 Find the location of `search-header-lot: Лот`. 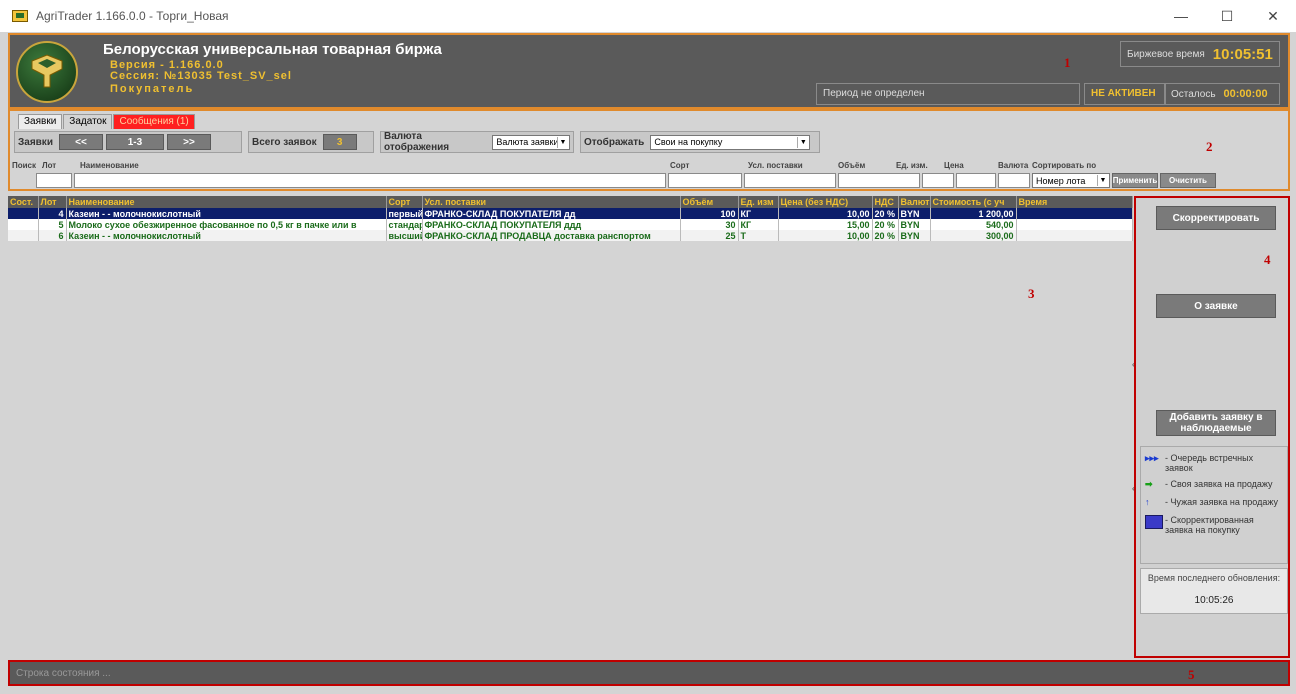

search-header-lot: Лот is located at coordinates (49, 165).